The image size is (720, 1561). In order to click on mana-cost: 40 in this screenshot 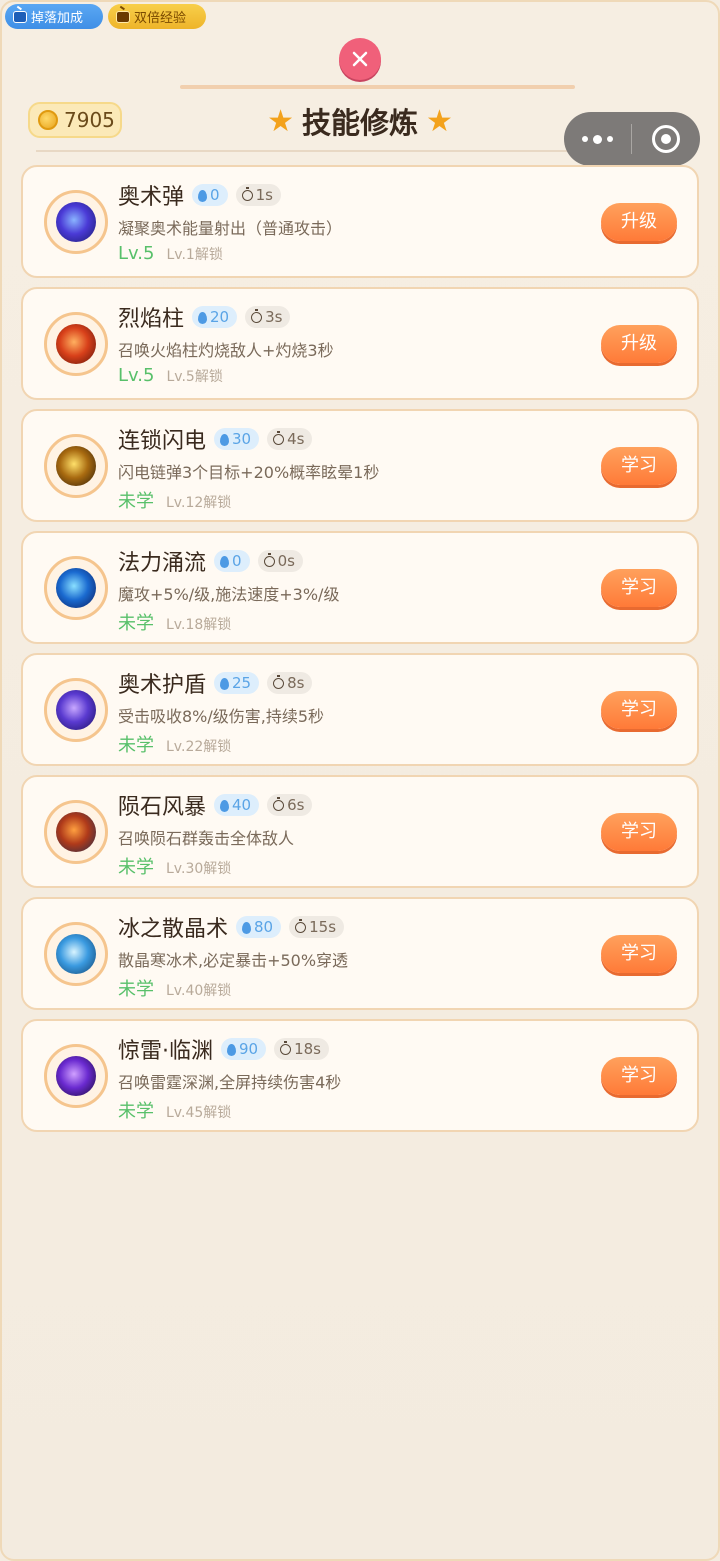, I will do `click(242, 805)`.